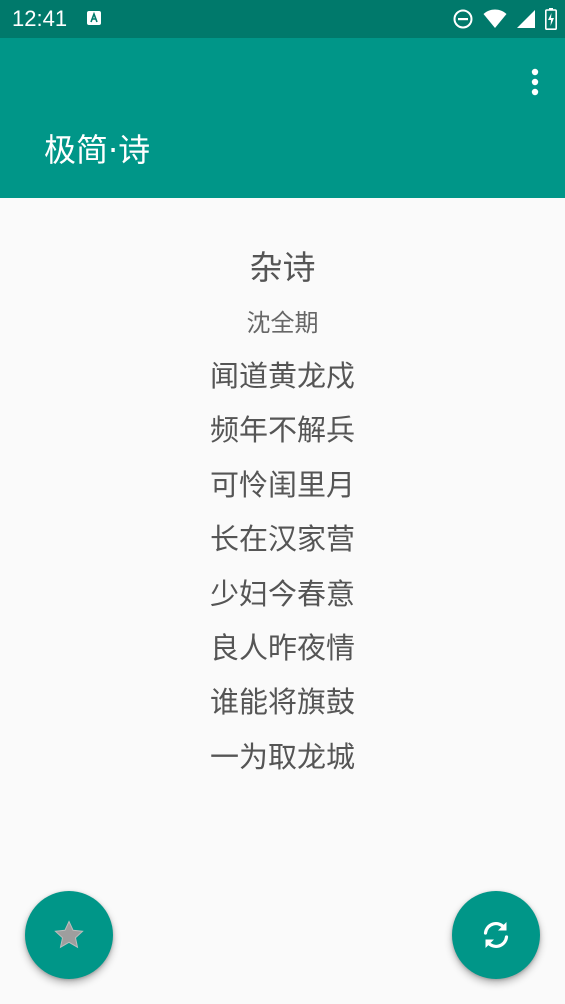 This screenshot has width=565, height=1004. I want to click on refresh-icon, so click(496, 935).